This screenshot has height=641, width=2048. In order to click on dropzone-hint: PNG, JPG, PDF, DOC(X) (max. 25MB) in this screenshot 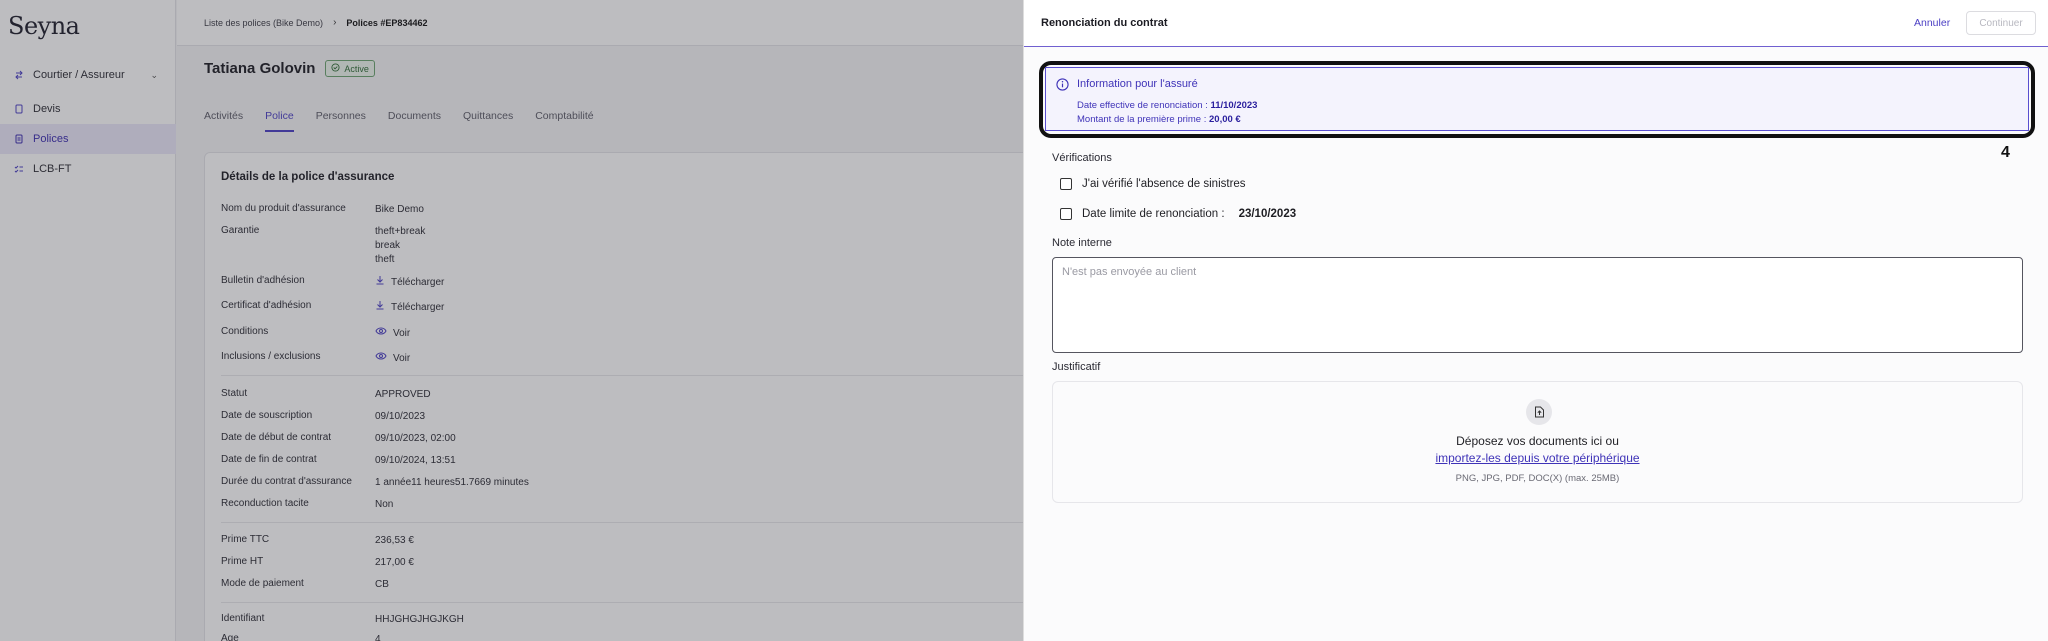, I will do `click(1537, 478)`.